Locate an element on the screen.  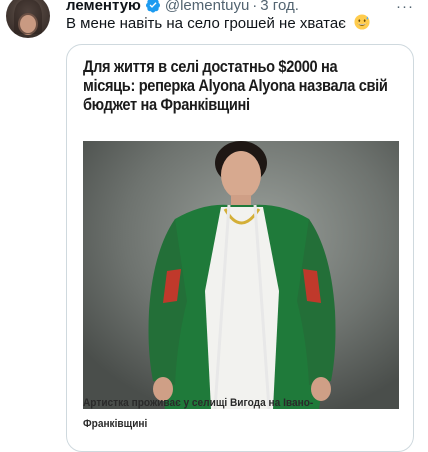
more-options-icon: ··· is located at coordinates (405, 7).